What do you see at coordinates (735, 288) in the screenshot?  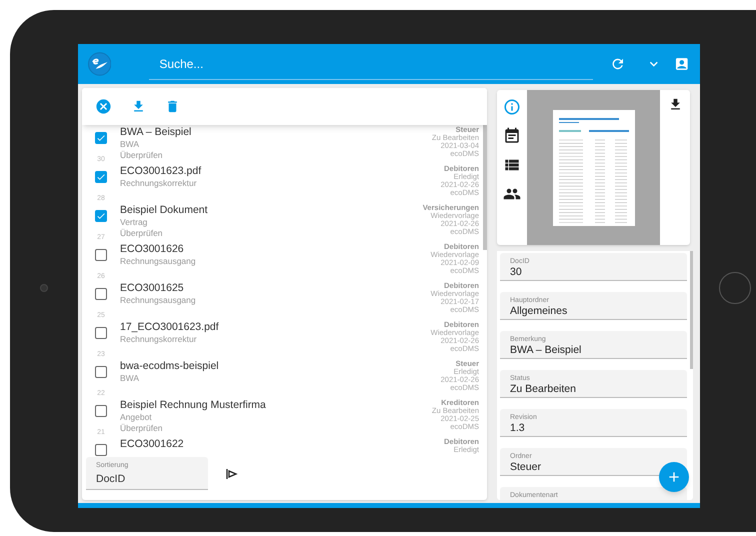 I see `home-button` at bounding box center [735, 288].